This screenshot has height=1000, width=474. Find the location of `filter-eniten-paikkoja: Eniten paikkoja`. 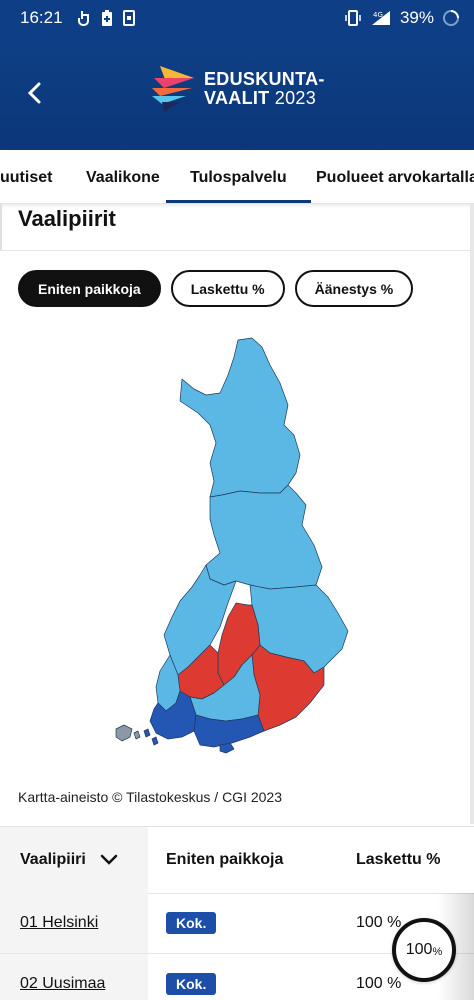

filter-eniten-paikkoja: Eniten paikkoja is located at coordinates (89, 288).